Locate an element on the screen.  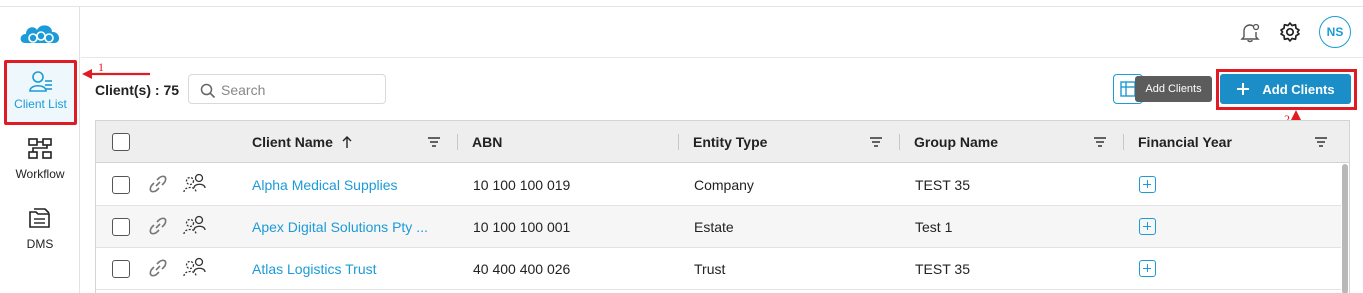
column-header-abn: ABN is located at coordinates (487, 142).